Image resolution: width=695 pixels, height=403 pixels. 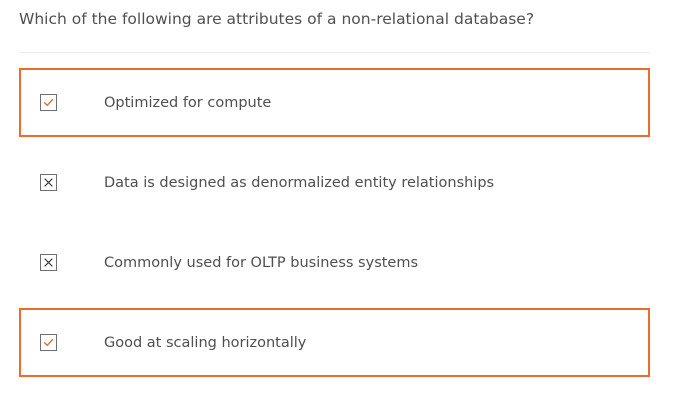 I want to click on answer-label: Good at scaling horizontally, so click(x=205, y=343).